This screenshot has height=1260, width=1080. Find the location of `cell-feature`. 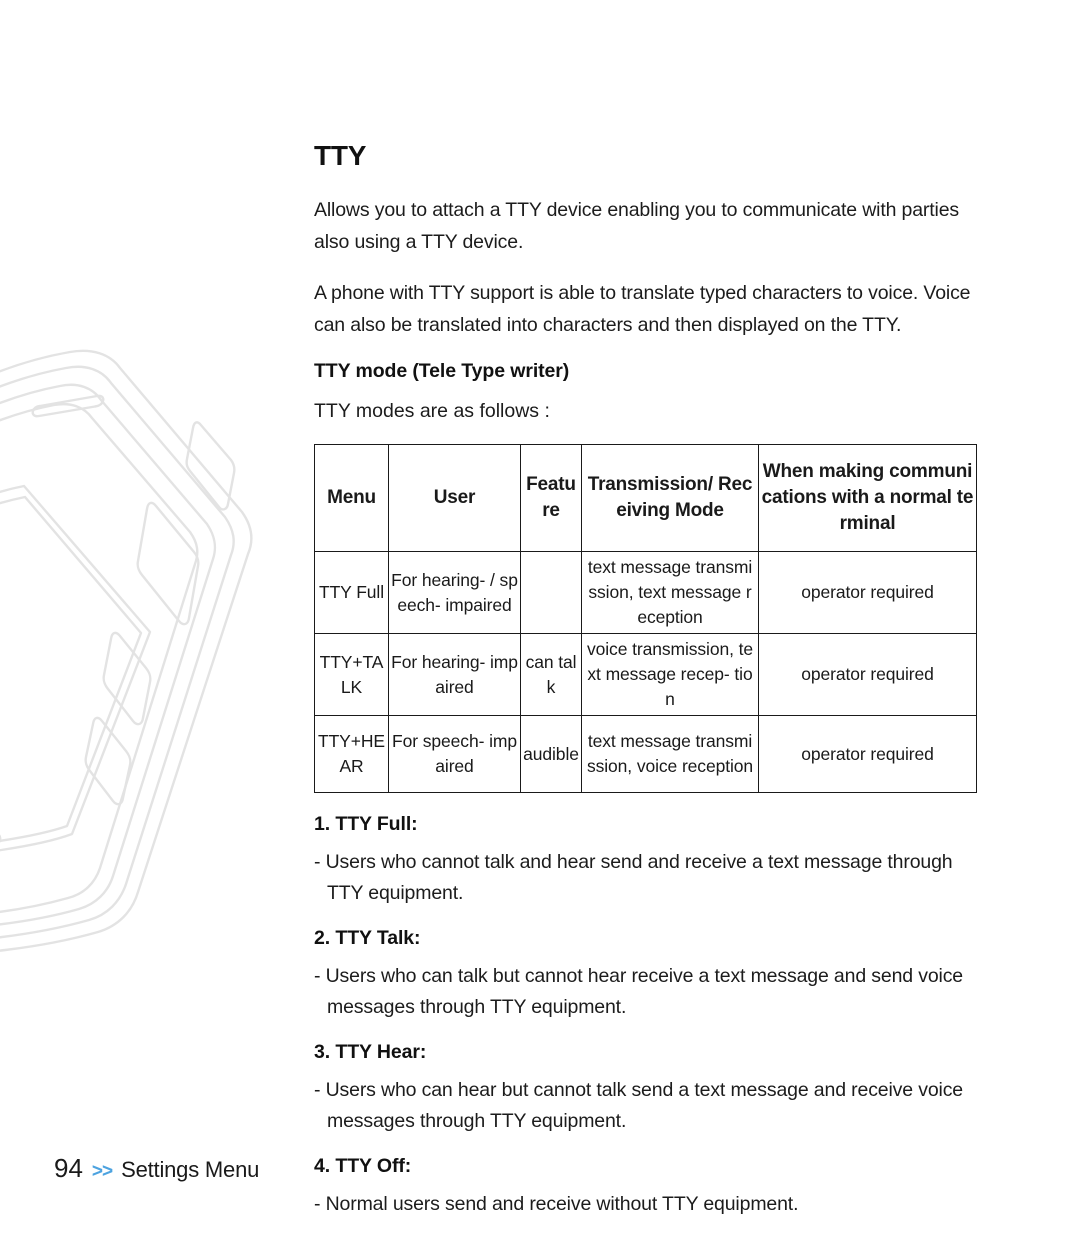

cell-feature is located at coordinates (551, 592).